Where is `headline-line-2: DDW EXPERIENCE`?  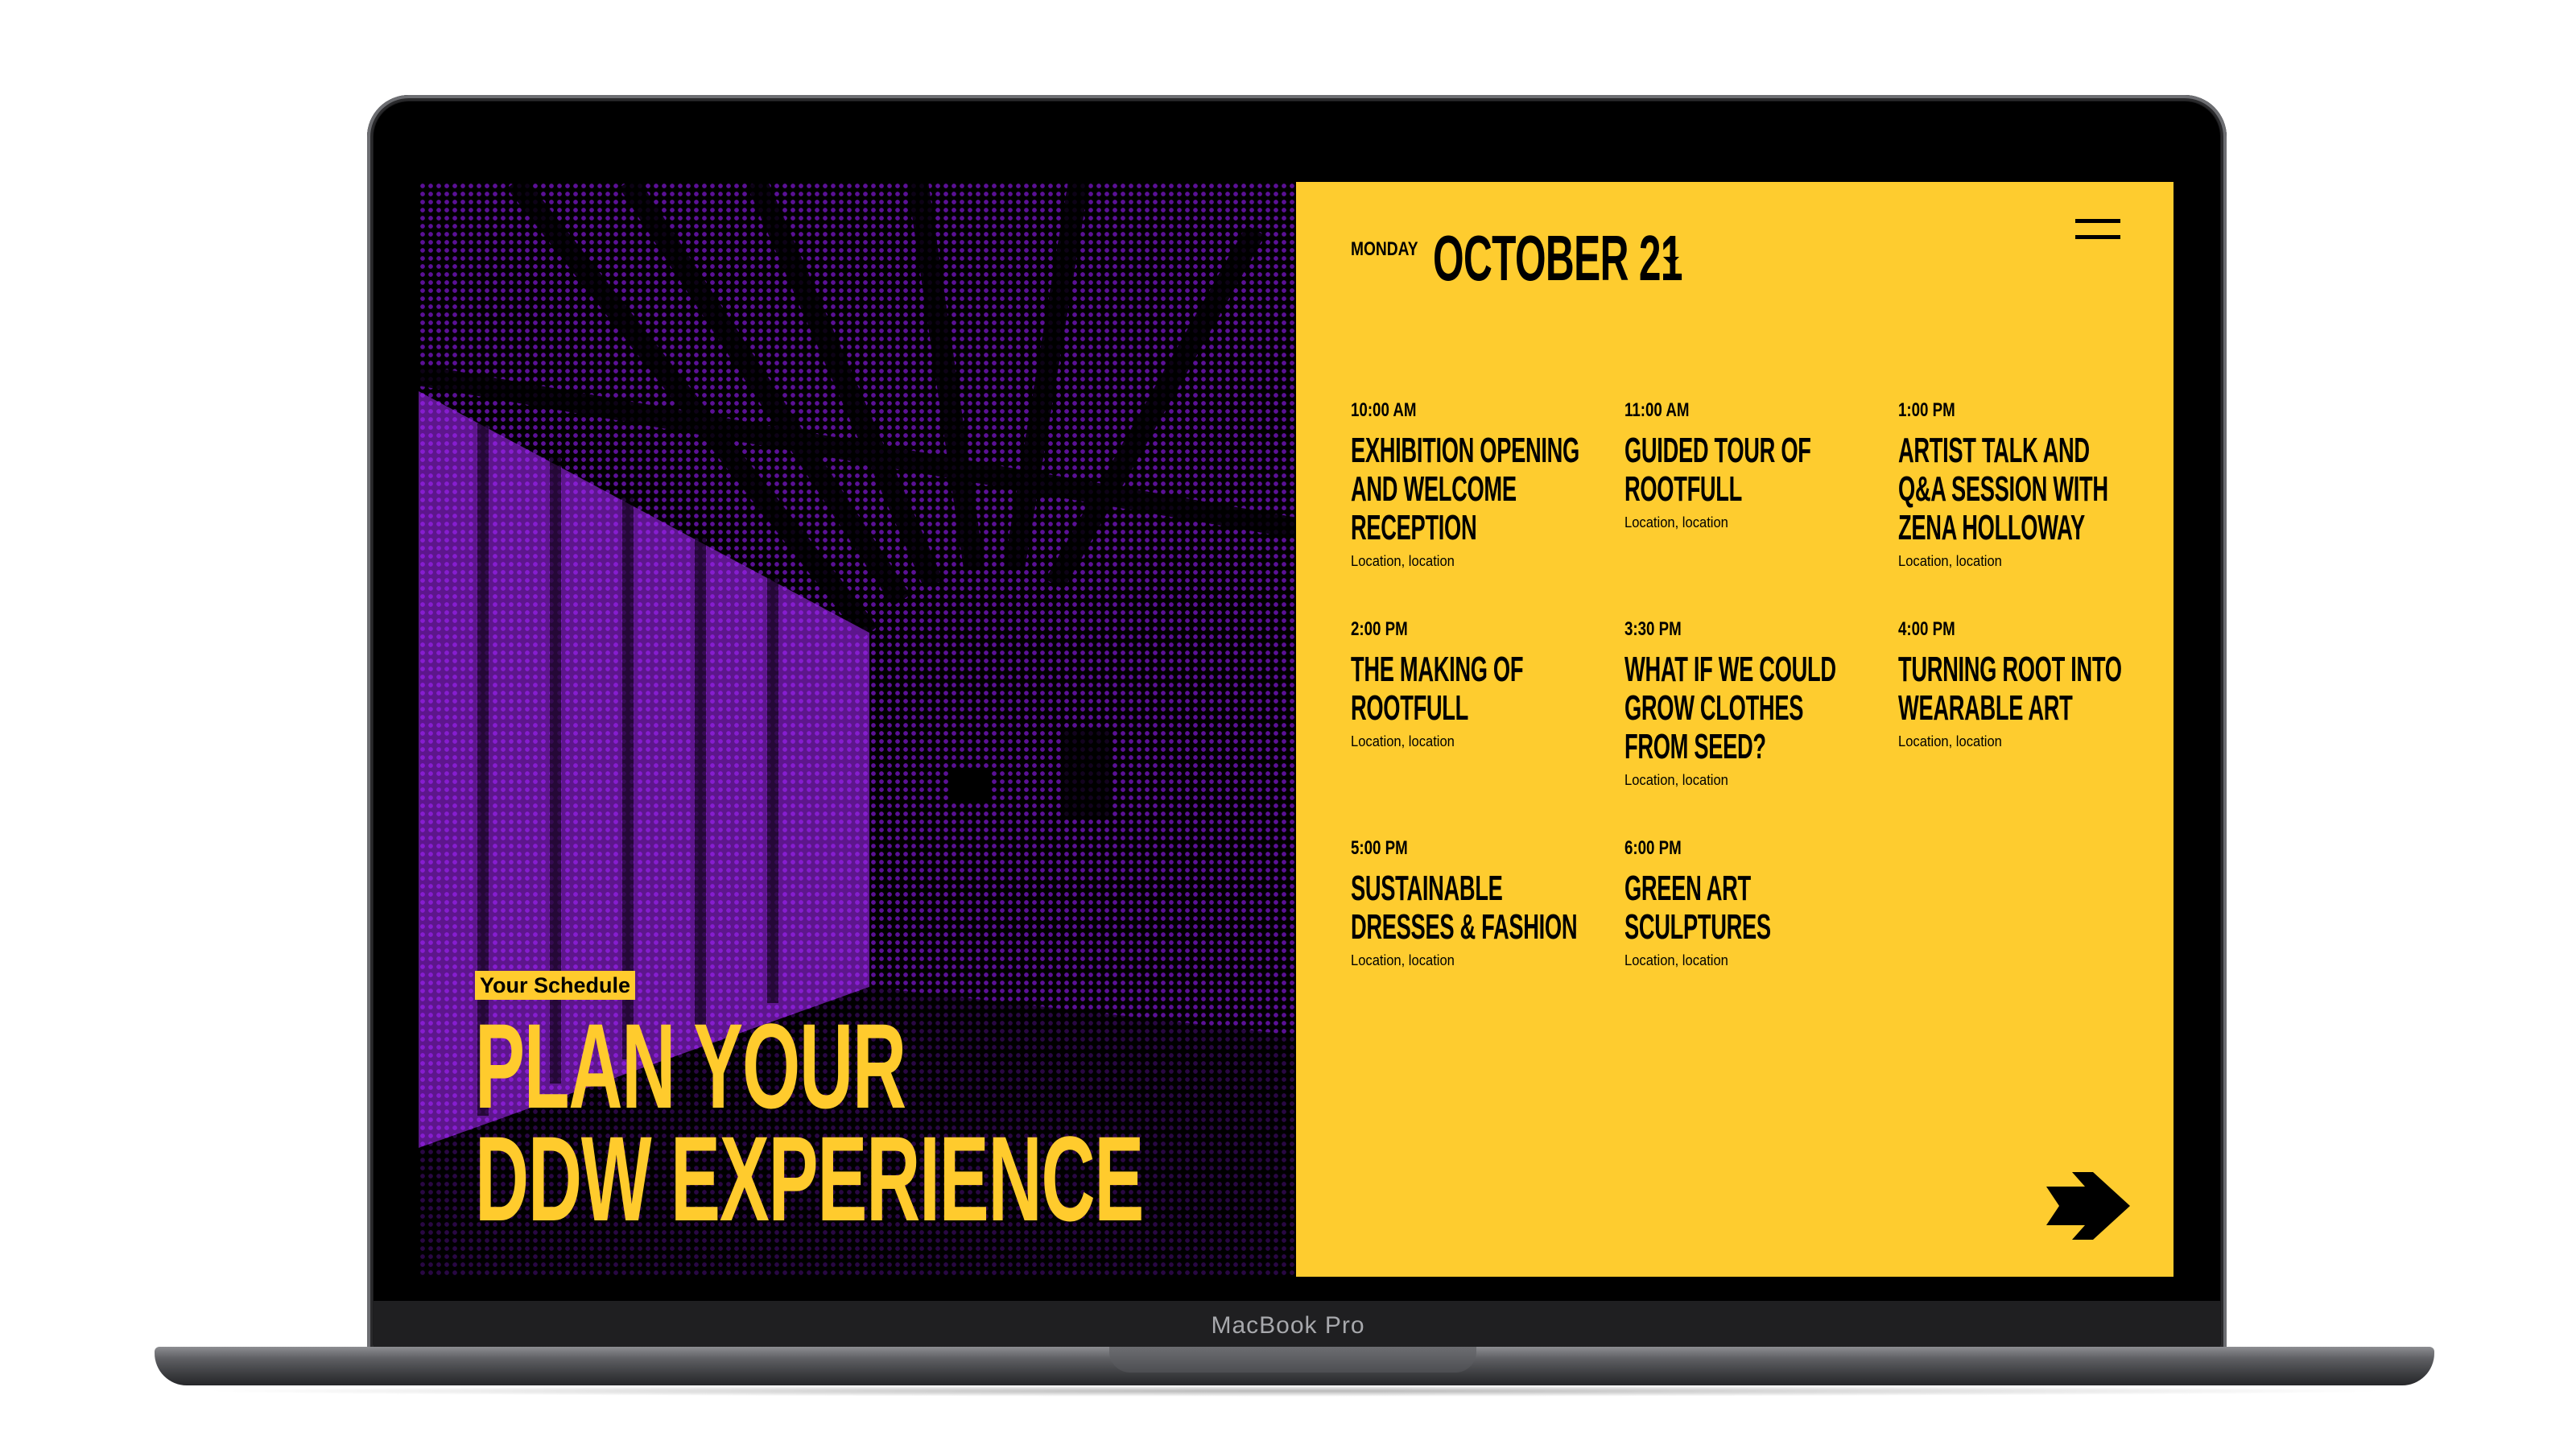 headline-line-2: DDW EXPERIENCE is located at coordinates (809, 1178).